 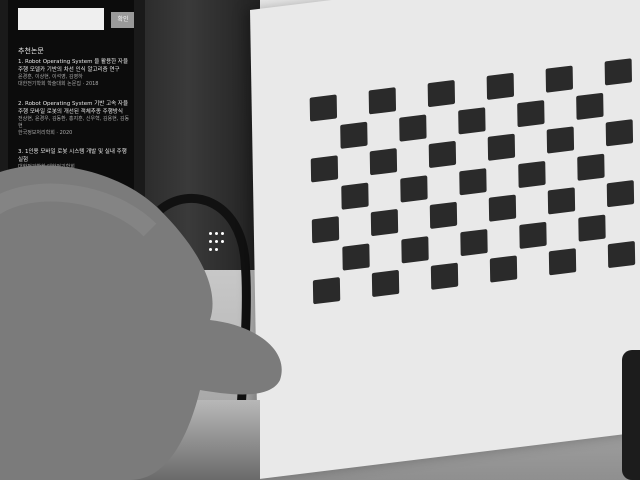 I want to click on recommended-papers-title: 추천논문, so click(x=31, y=51).